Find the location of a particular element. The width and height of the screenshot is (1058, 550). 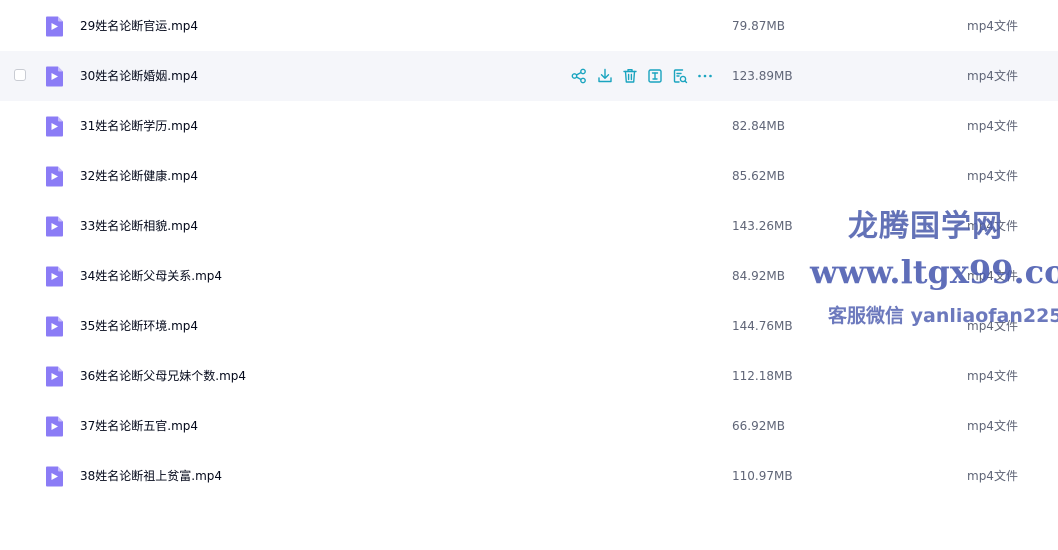

file-size: 82.84MB is located at coordinates (758, 126).